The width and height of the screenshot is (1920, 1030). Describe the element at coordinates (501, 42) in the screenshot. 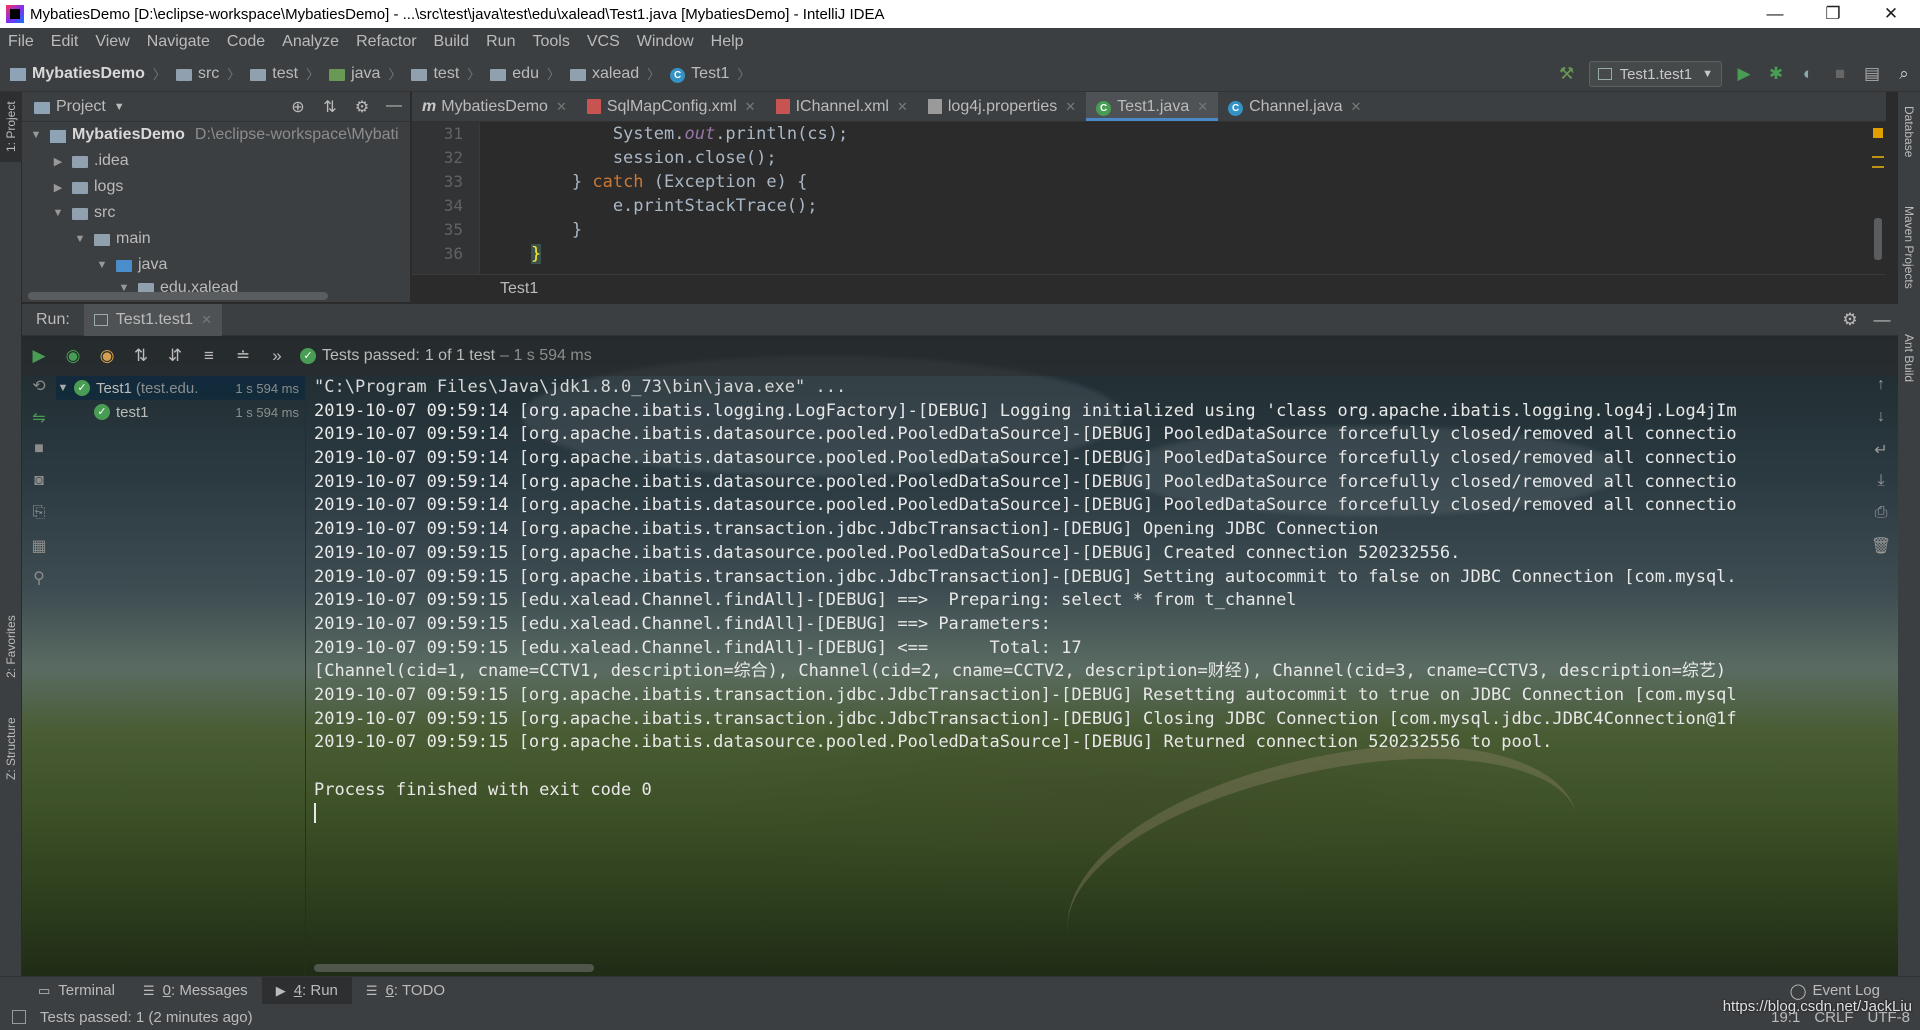

I see `menu-run: Run` at that location.